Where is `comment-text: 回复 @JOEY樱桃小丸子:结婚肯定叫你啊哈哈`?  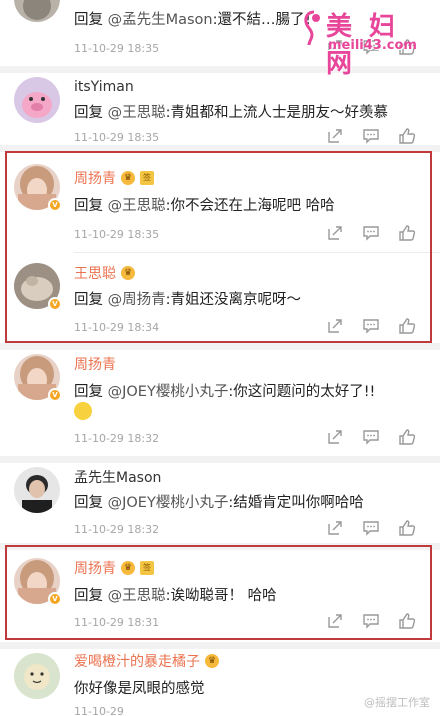
comment-text: 回复 @JOEY樱桃小丸子:结婚肯定叫你啊哈哈 is located at coordinates (219, 503).